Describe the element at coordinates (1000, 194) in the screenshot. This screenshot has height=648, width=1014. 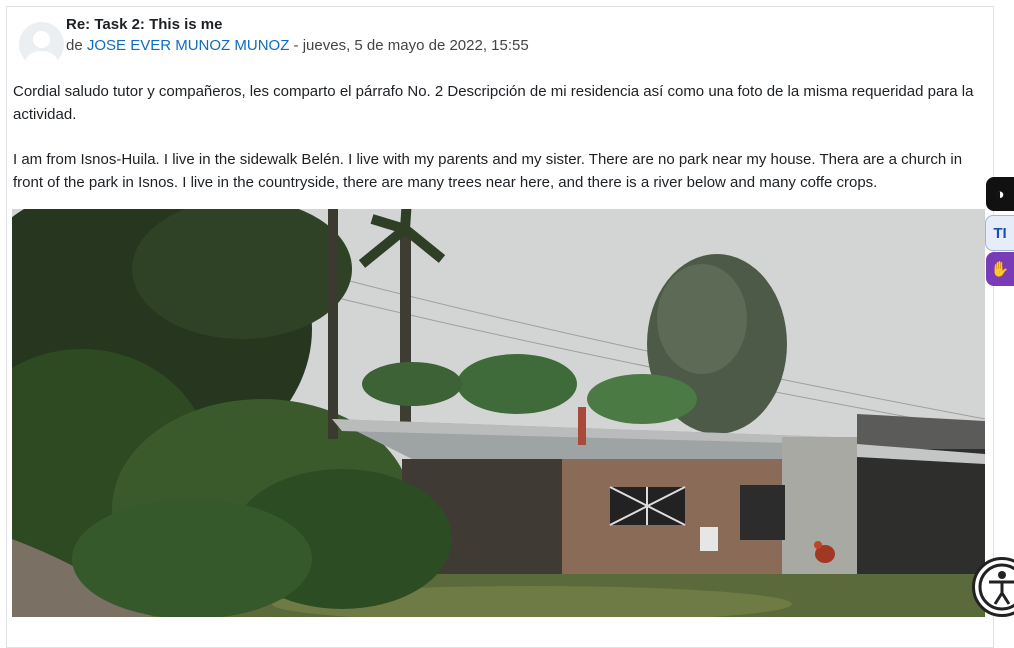
I see `contrast-icon: ◑` at that location.